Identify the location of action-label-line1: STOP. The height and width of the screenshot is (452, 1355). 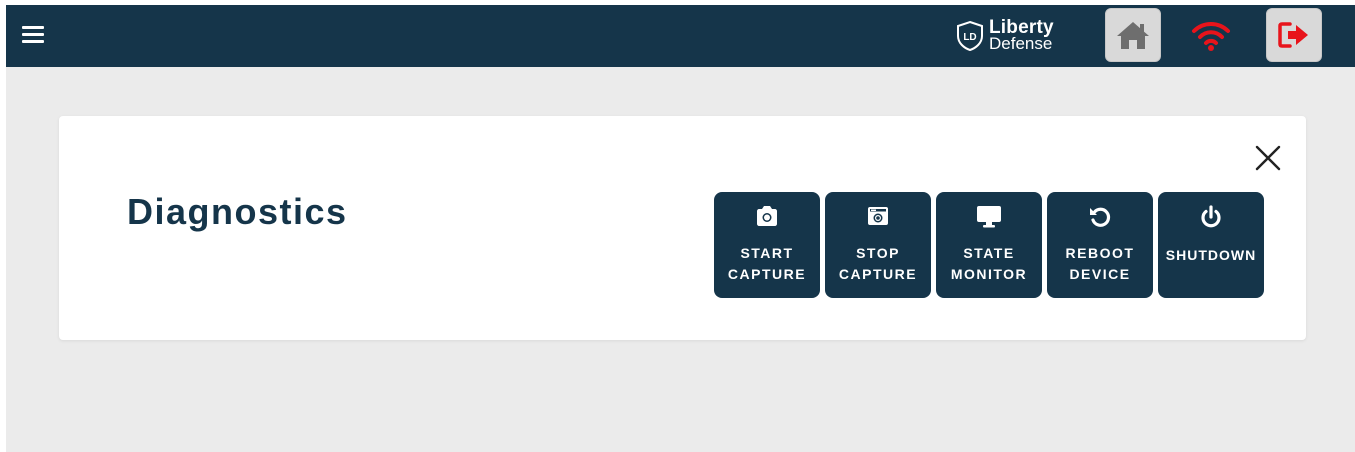
(878, 253).